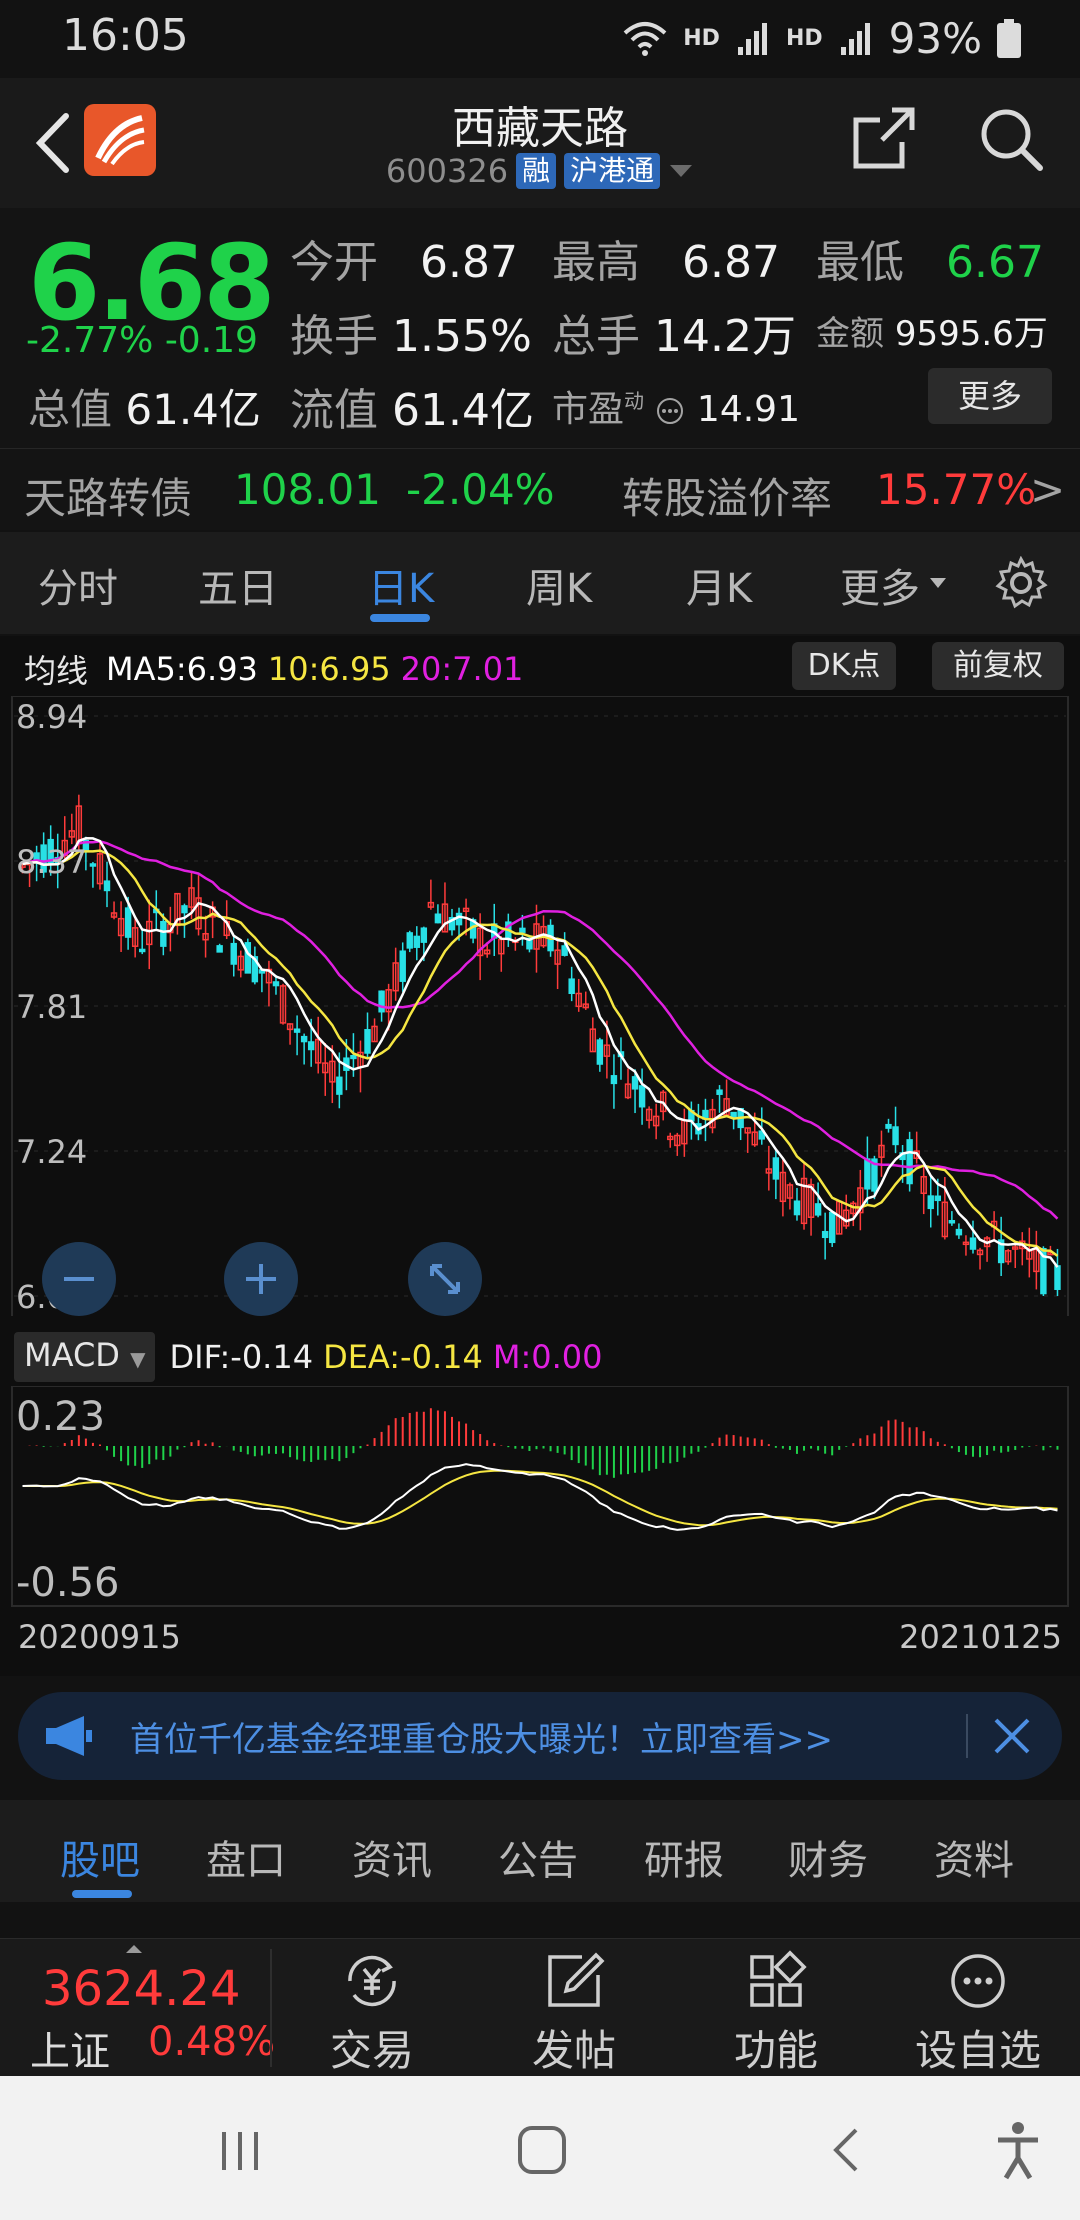 The width and height of the screenshot is (1080, 2220). I want to click on nav-post: 发帖, so click(574, 2013).